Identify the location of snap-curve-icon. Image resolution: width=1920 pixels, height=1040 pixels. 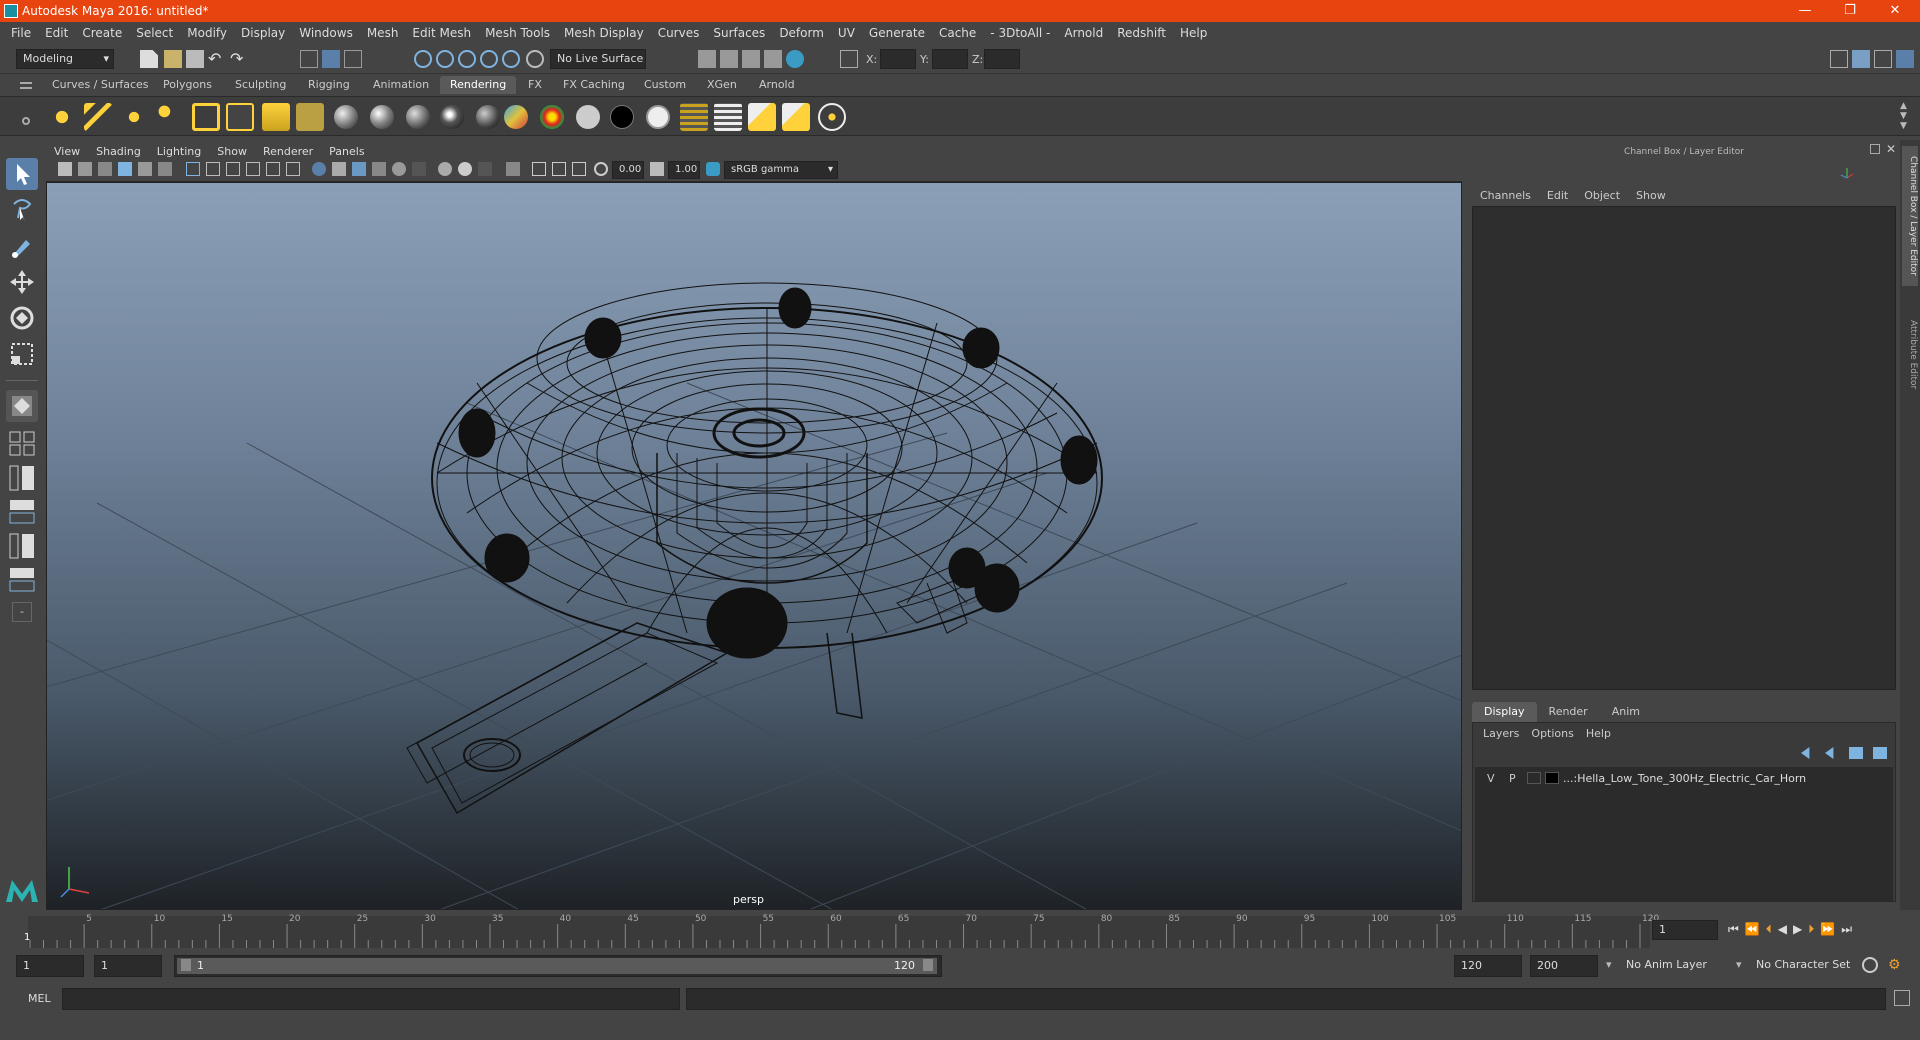
(445, 59).